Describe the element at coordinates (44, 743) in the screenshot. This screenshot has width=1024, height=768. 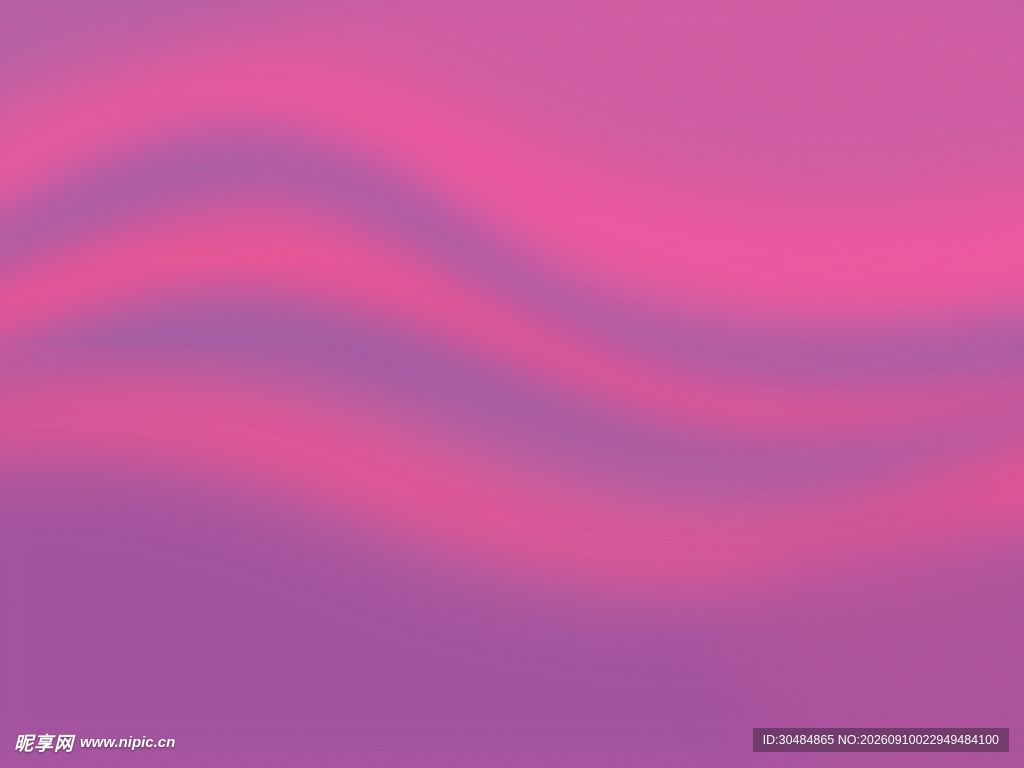
I see `watermark-brand: 昵享网` at that location.